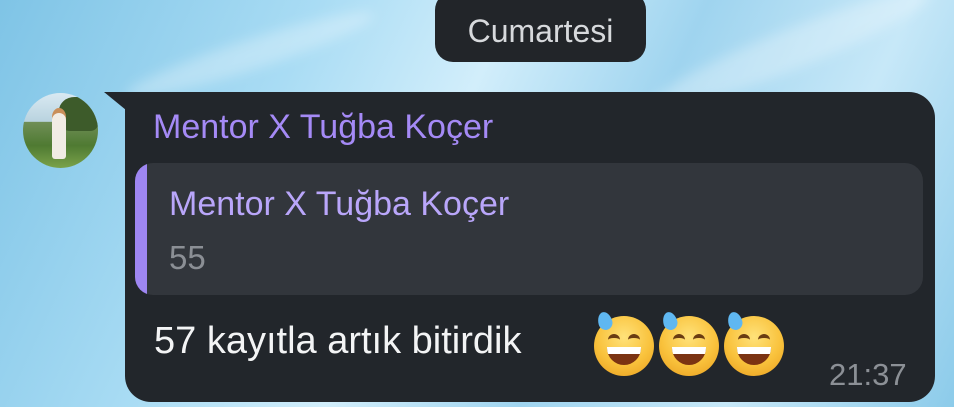  Describe the element at coordinates (338, 341) in the screenshot. I see `message-text: 57 kayıtla artık bitirdik` at that location.